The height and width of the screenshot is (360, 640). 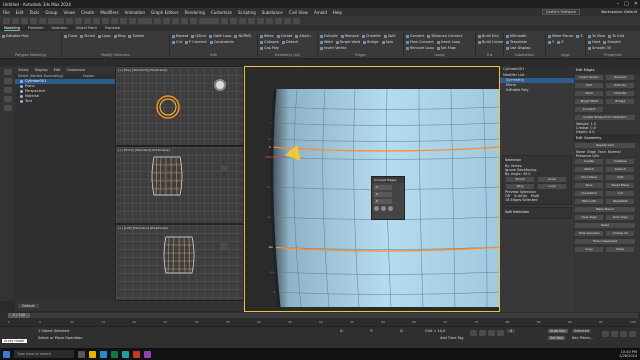 What do you see at coordinates (28, 306) in the screenshot?
I see `layer-dropdown: Default` at bounding box center [28, 306].